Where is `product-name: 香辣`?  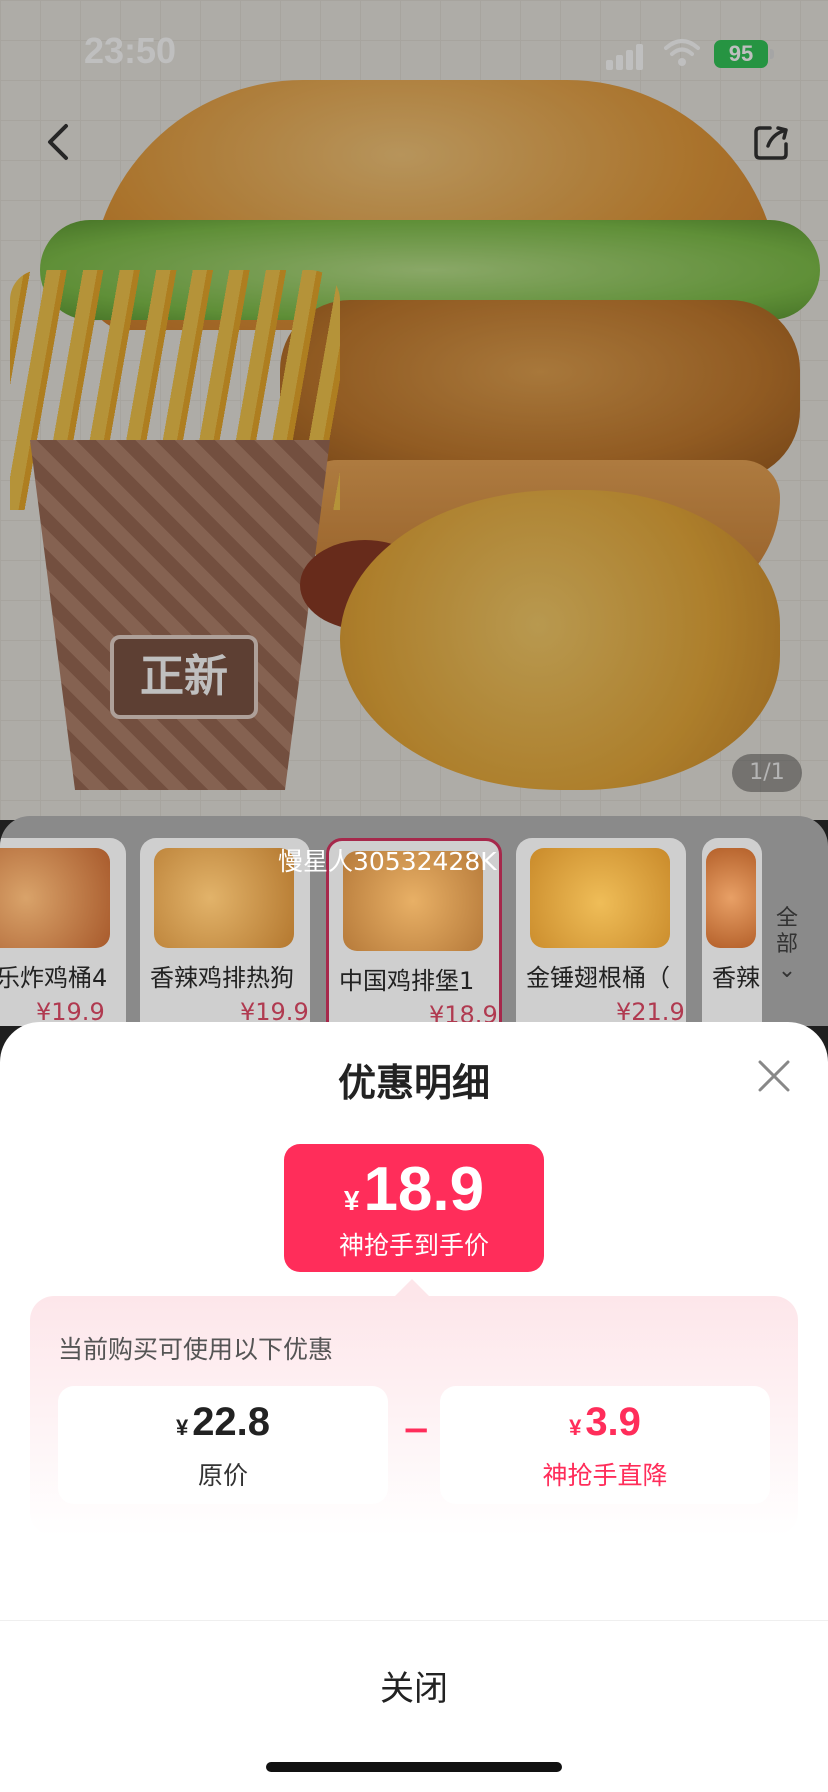
product-name: 香辣 is located at coordinates (736, 978).